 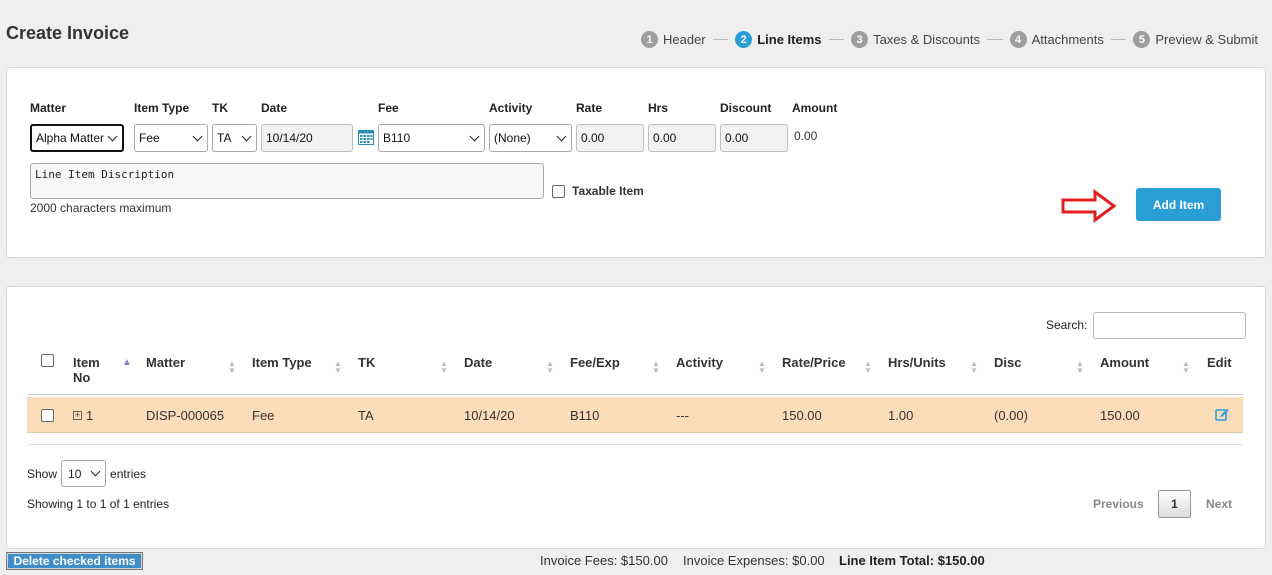 I want to click on cell-hrs: 1.00, so click(x=901, y=415).